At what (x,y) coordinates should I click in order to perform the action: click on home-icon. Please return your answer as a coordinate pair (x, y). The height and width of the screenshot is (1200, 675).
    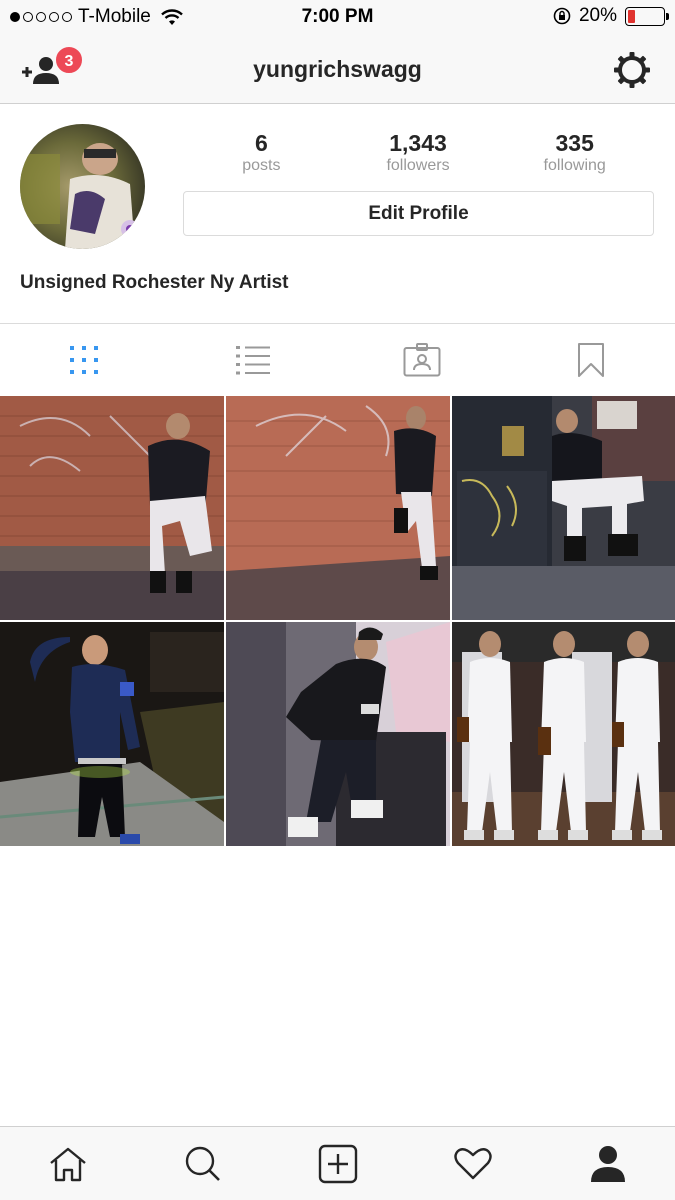
    Looking at the image, I should click on (67, 1164).